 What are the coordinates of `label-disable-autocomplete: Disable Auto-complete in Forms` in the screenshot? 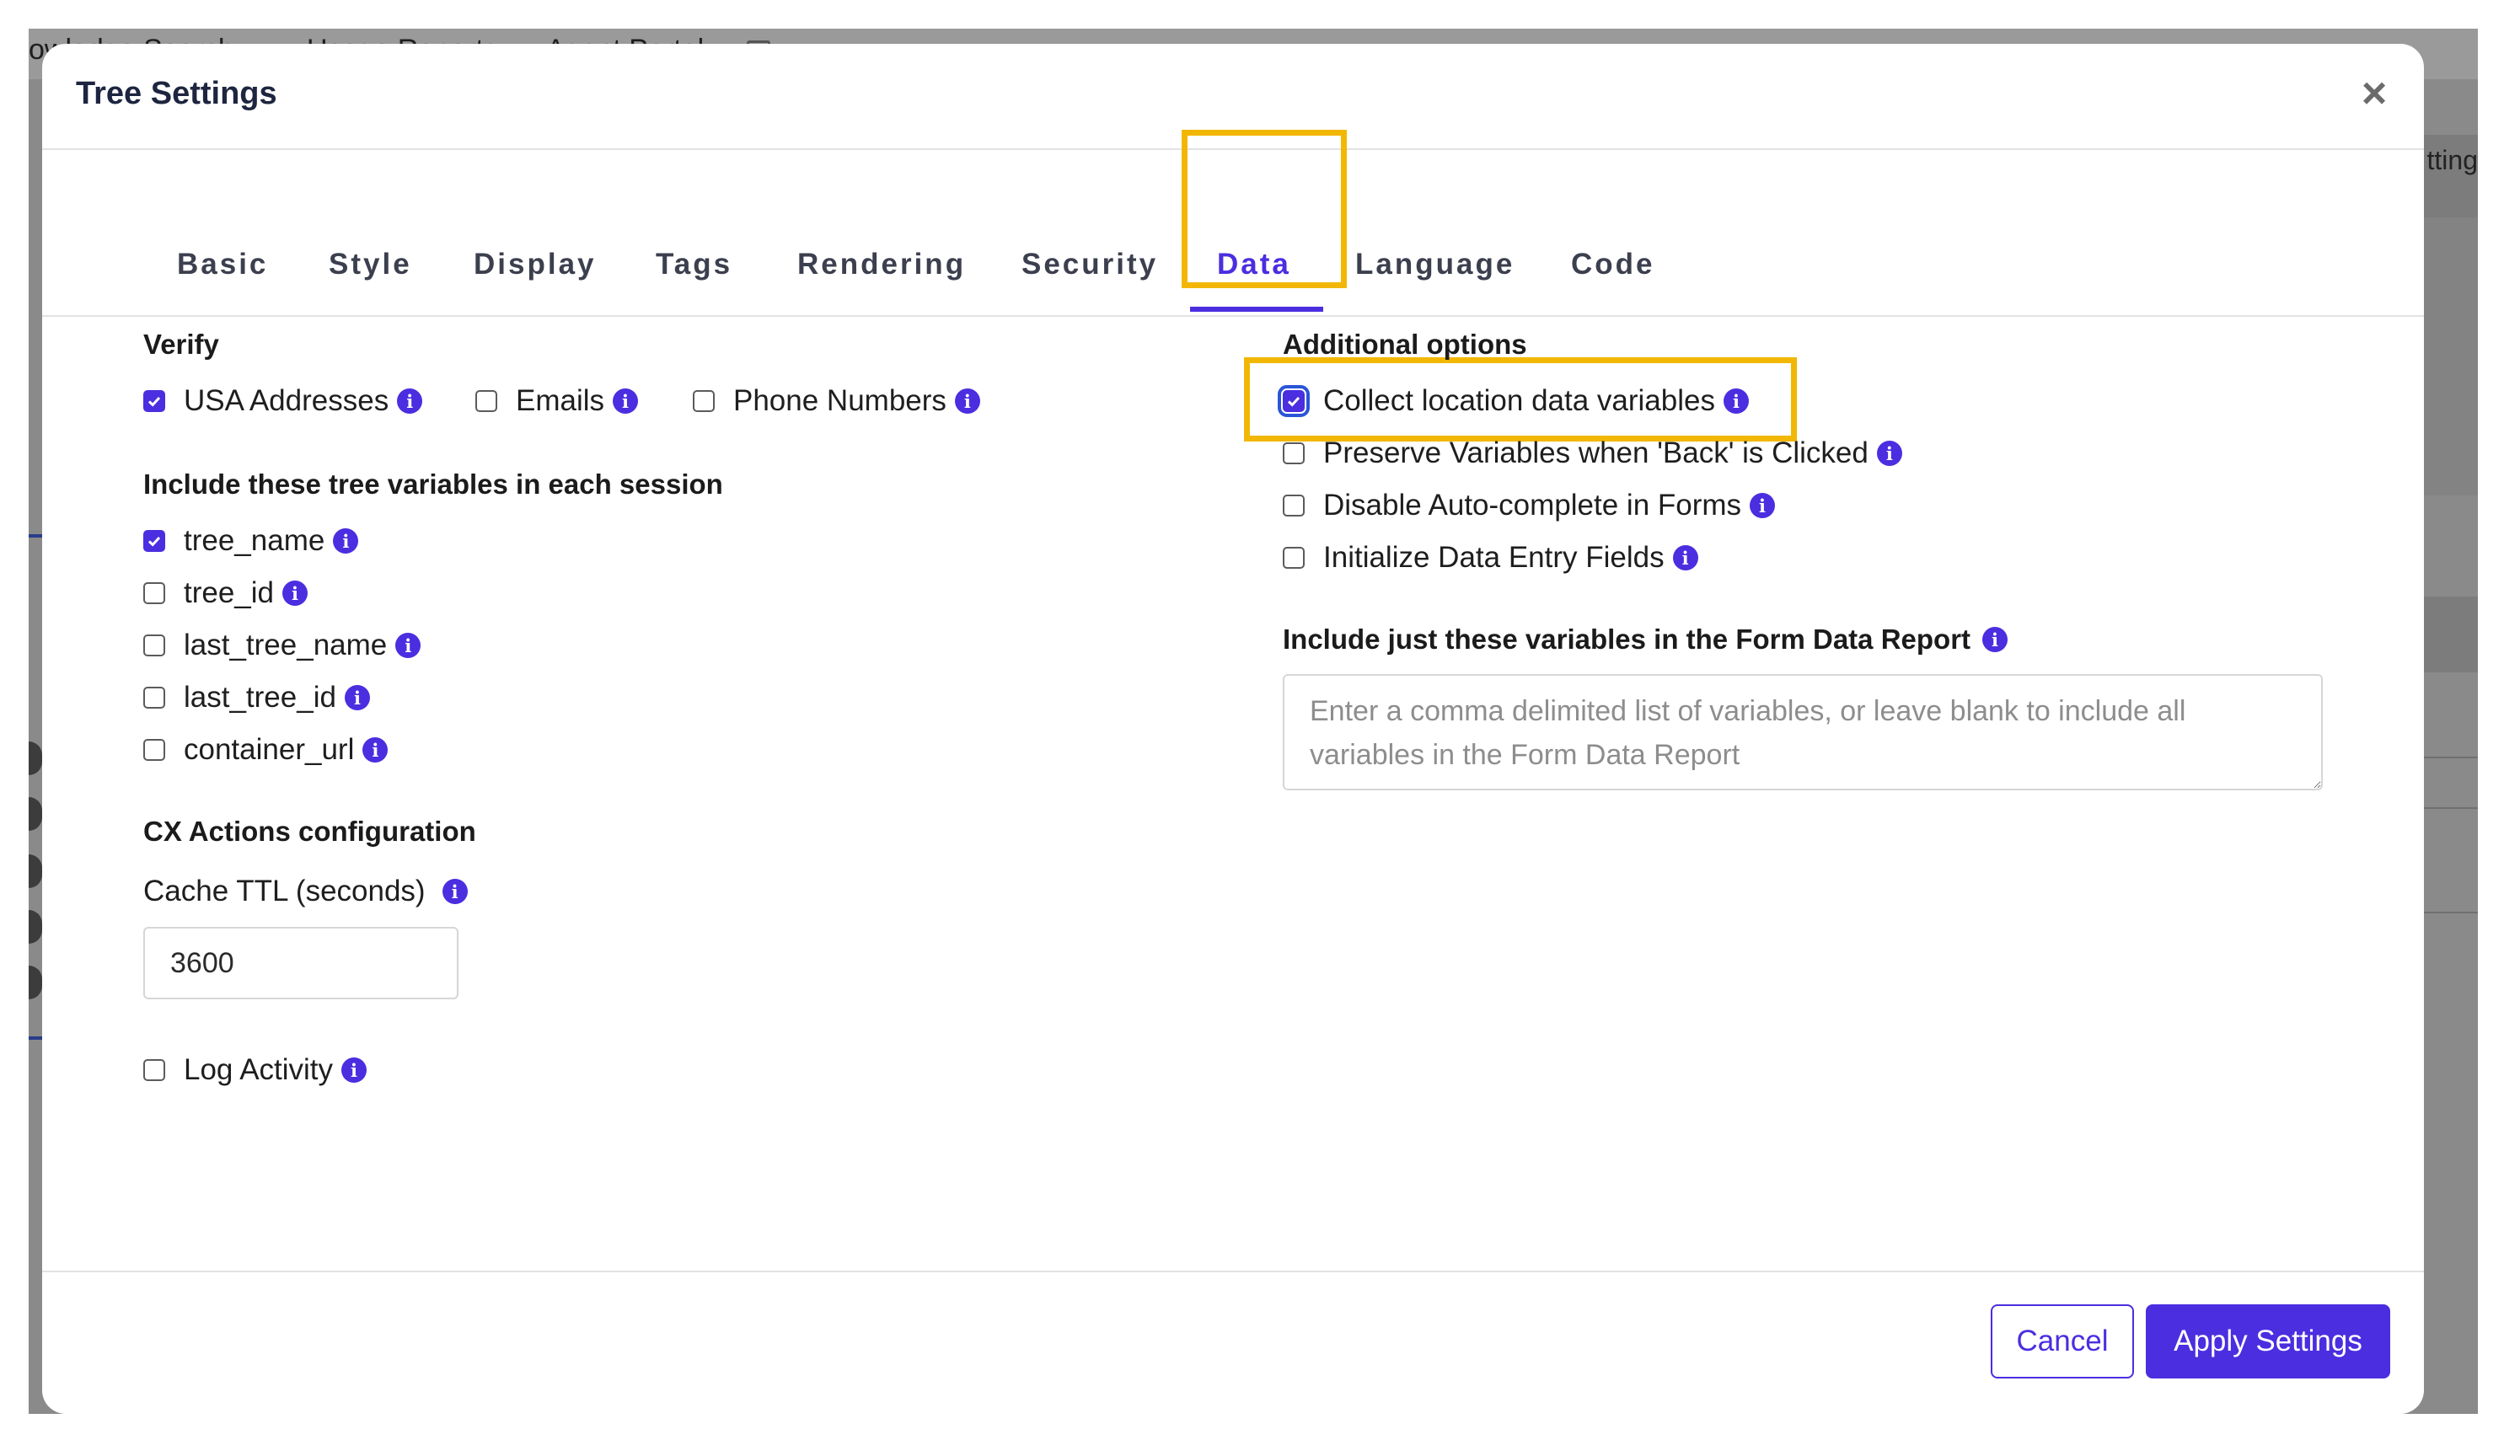 It's located at (1532, 505).